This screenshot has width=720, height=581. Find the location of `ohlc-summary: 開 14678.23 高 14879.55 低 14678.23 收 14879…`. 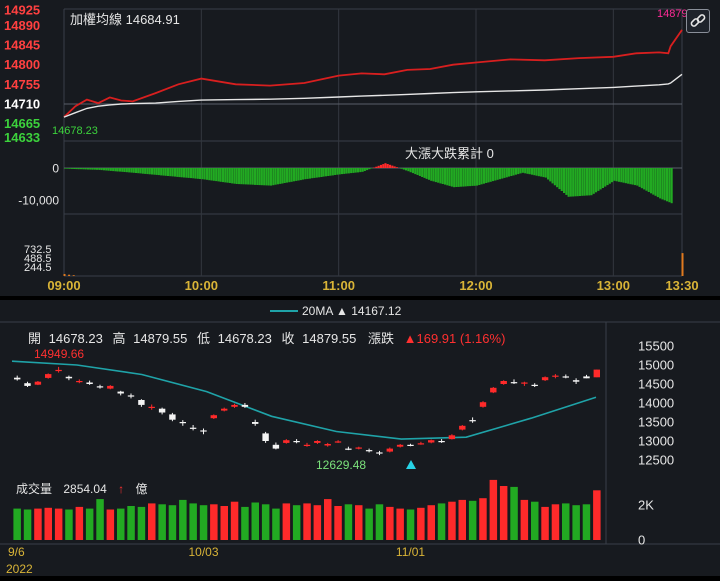

ohlc-summary: 開 14678.23 高 14879.55 低 14678.23 收 14879… is located at coordinates (266, 338).